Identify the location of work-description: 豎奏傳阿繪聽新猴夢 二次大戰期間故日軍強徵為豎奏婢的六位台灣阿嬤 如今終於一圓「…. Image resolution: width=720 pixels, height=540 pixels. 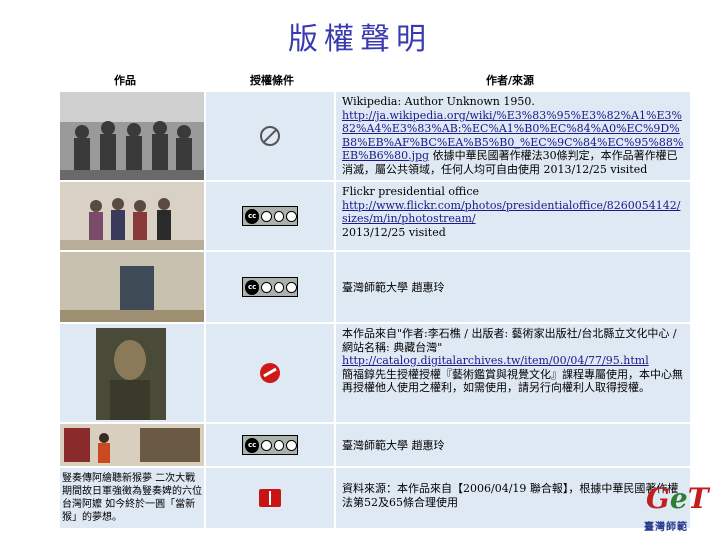
(132, 498).